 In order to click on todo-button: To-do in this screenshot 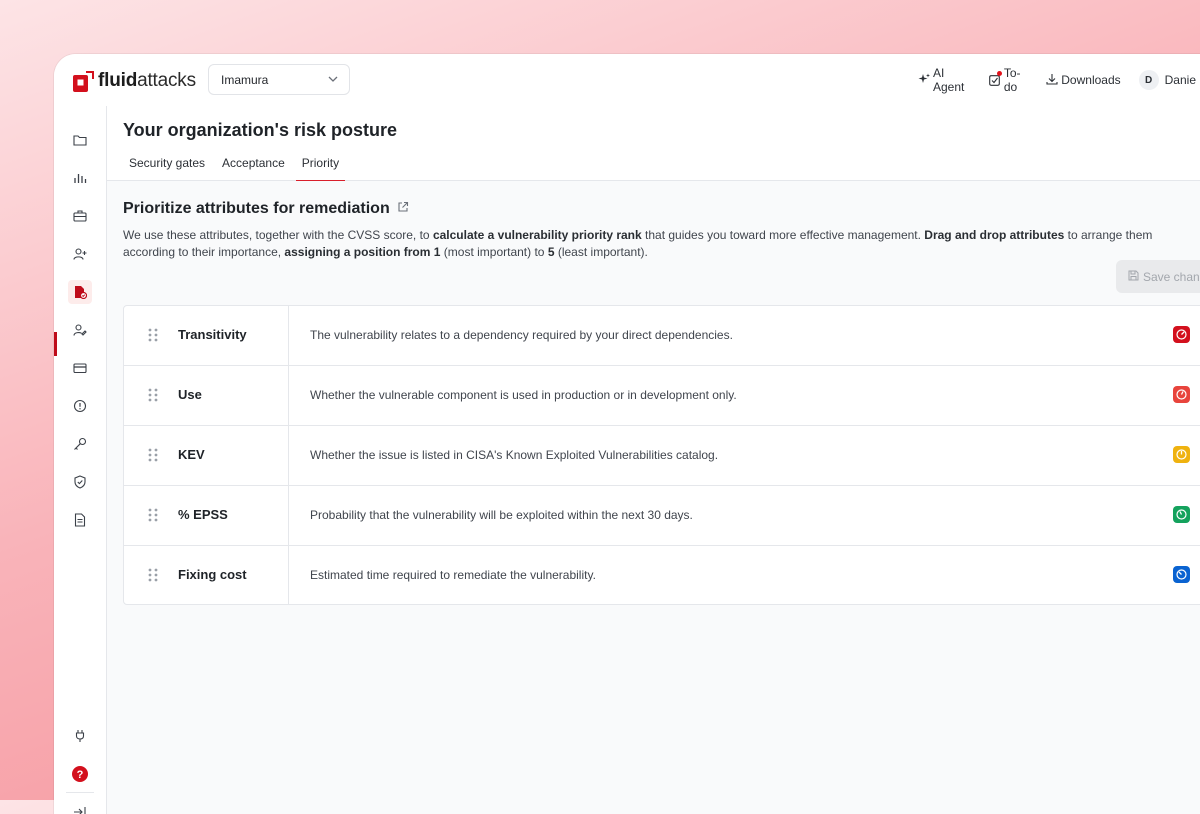, I will do `click(1008, 80)`.